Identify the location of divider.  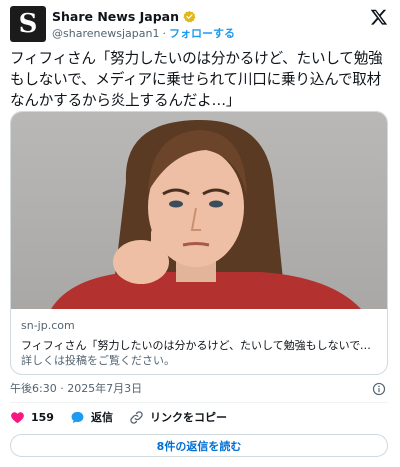
(199, 402).